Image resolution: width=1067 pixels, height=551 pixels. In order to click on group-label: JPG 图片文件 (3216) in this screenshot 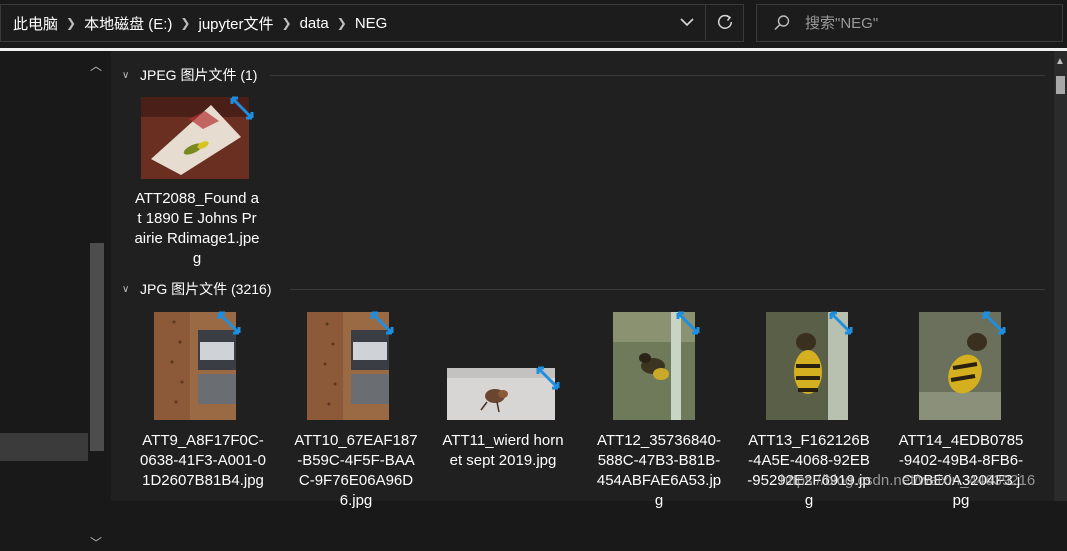, I will do `click(206, 289)`.